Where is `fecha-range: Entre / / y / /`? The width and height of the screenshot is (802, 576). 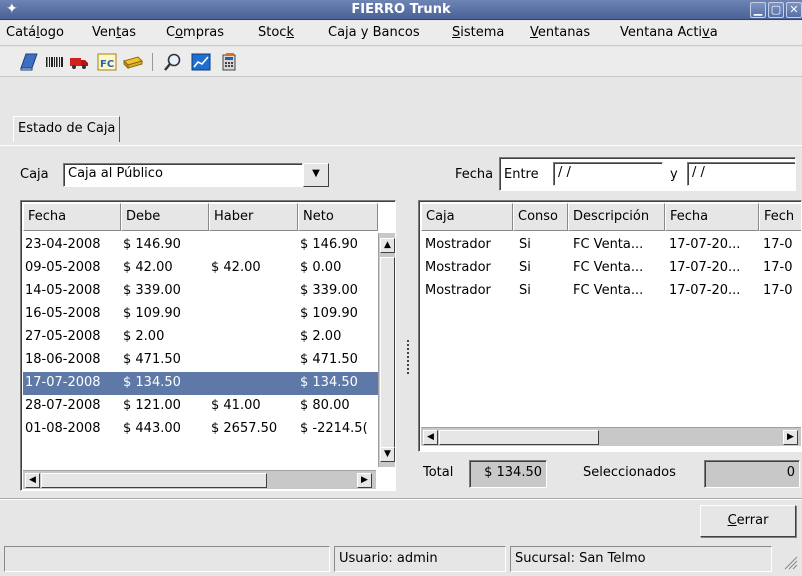 fecha-range: Entre / / y / / is located at coordinates (647, 174).